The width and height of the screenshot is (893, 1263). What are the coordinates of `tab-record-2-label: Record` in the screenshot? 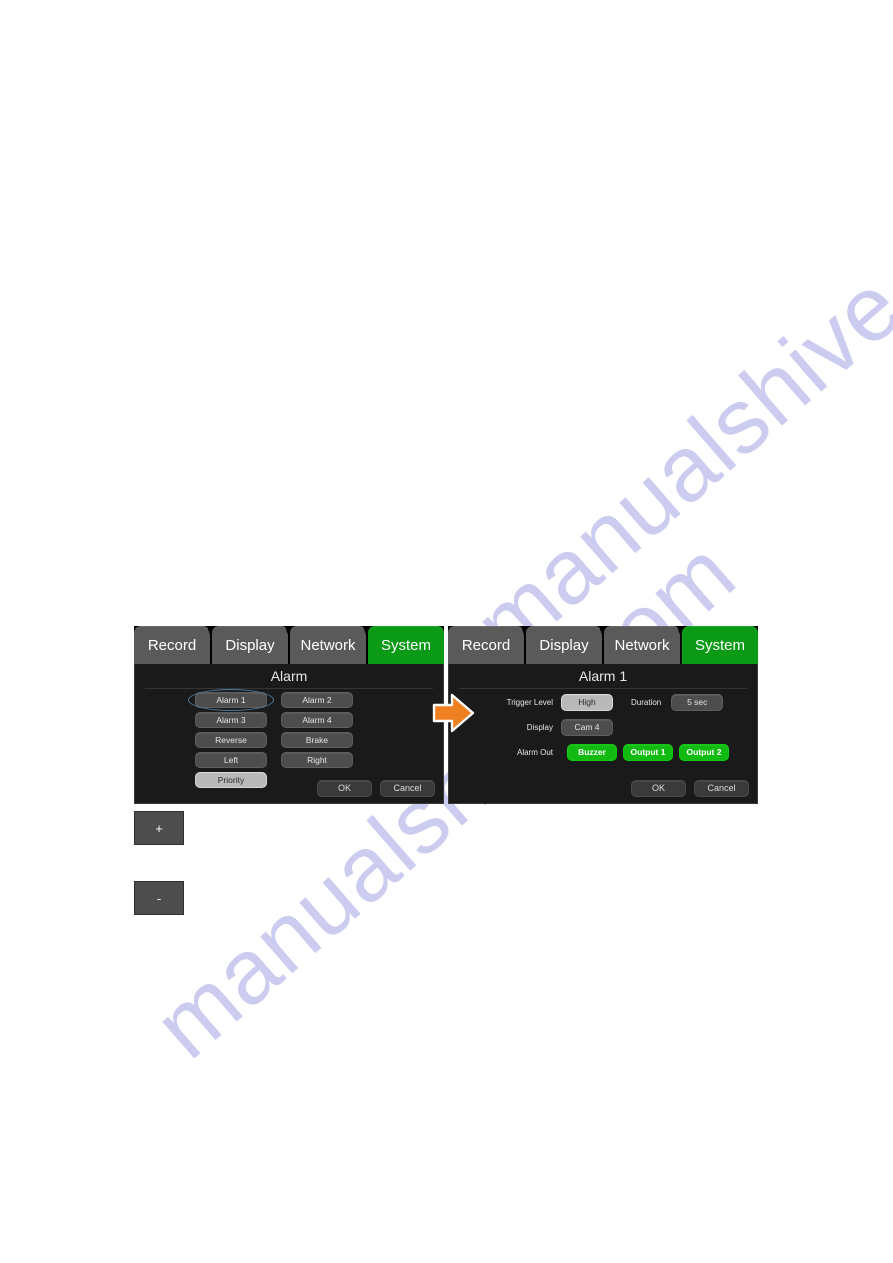 It's located at (486, 645).